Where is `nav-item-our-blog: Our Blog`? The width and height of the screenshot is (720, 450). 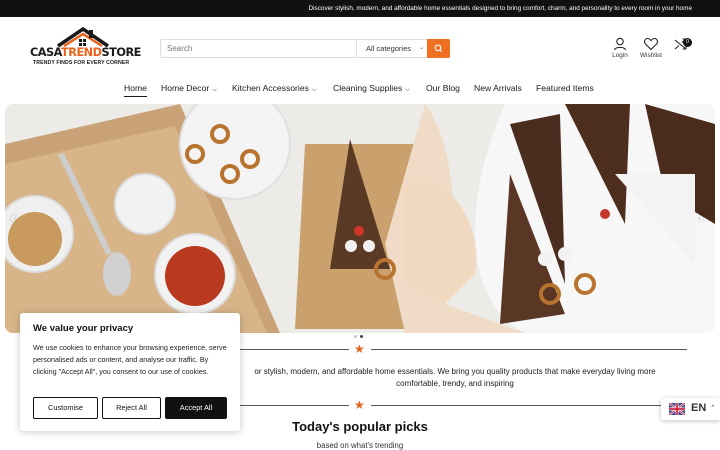
nav-item-our-blog: Our Blog is located at coordinates (443, 88).